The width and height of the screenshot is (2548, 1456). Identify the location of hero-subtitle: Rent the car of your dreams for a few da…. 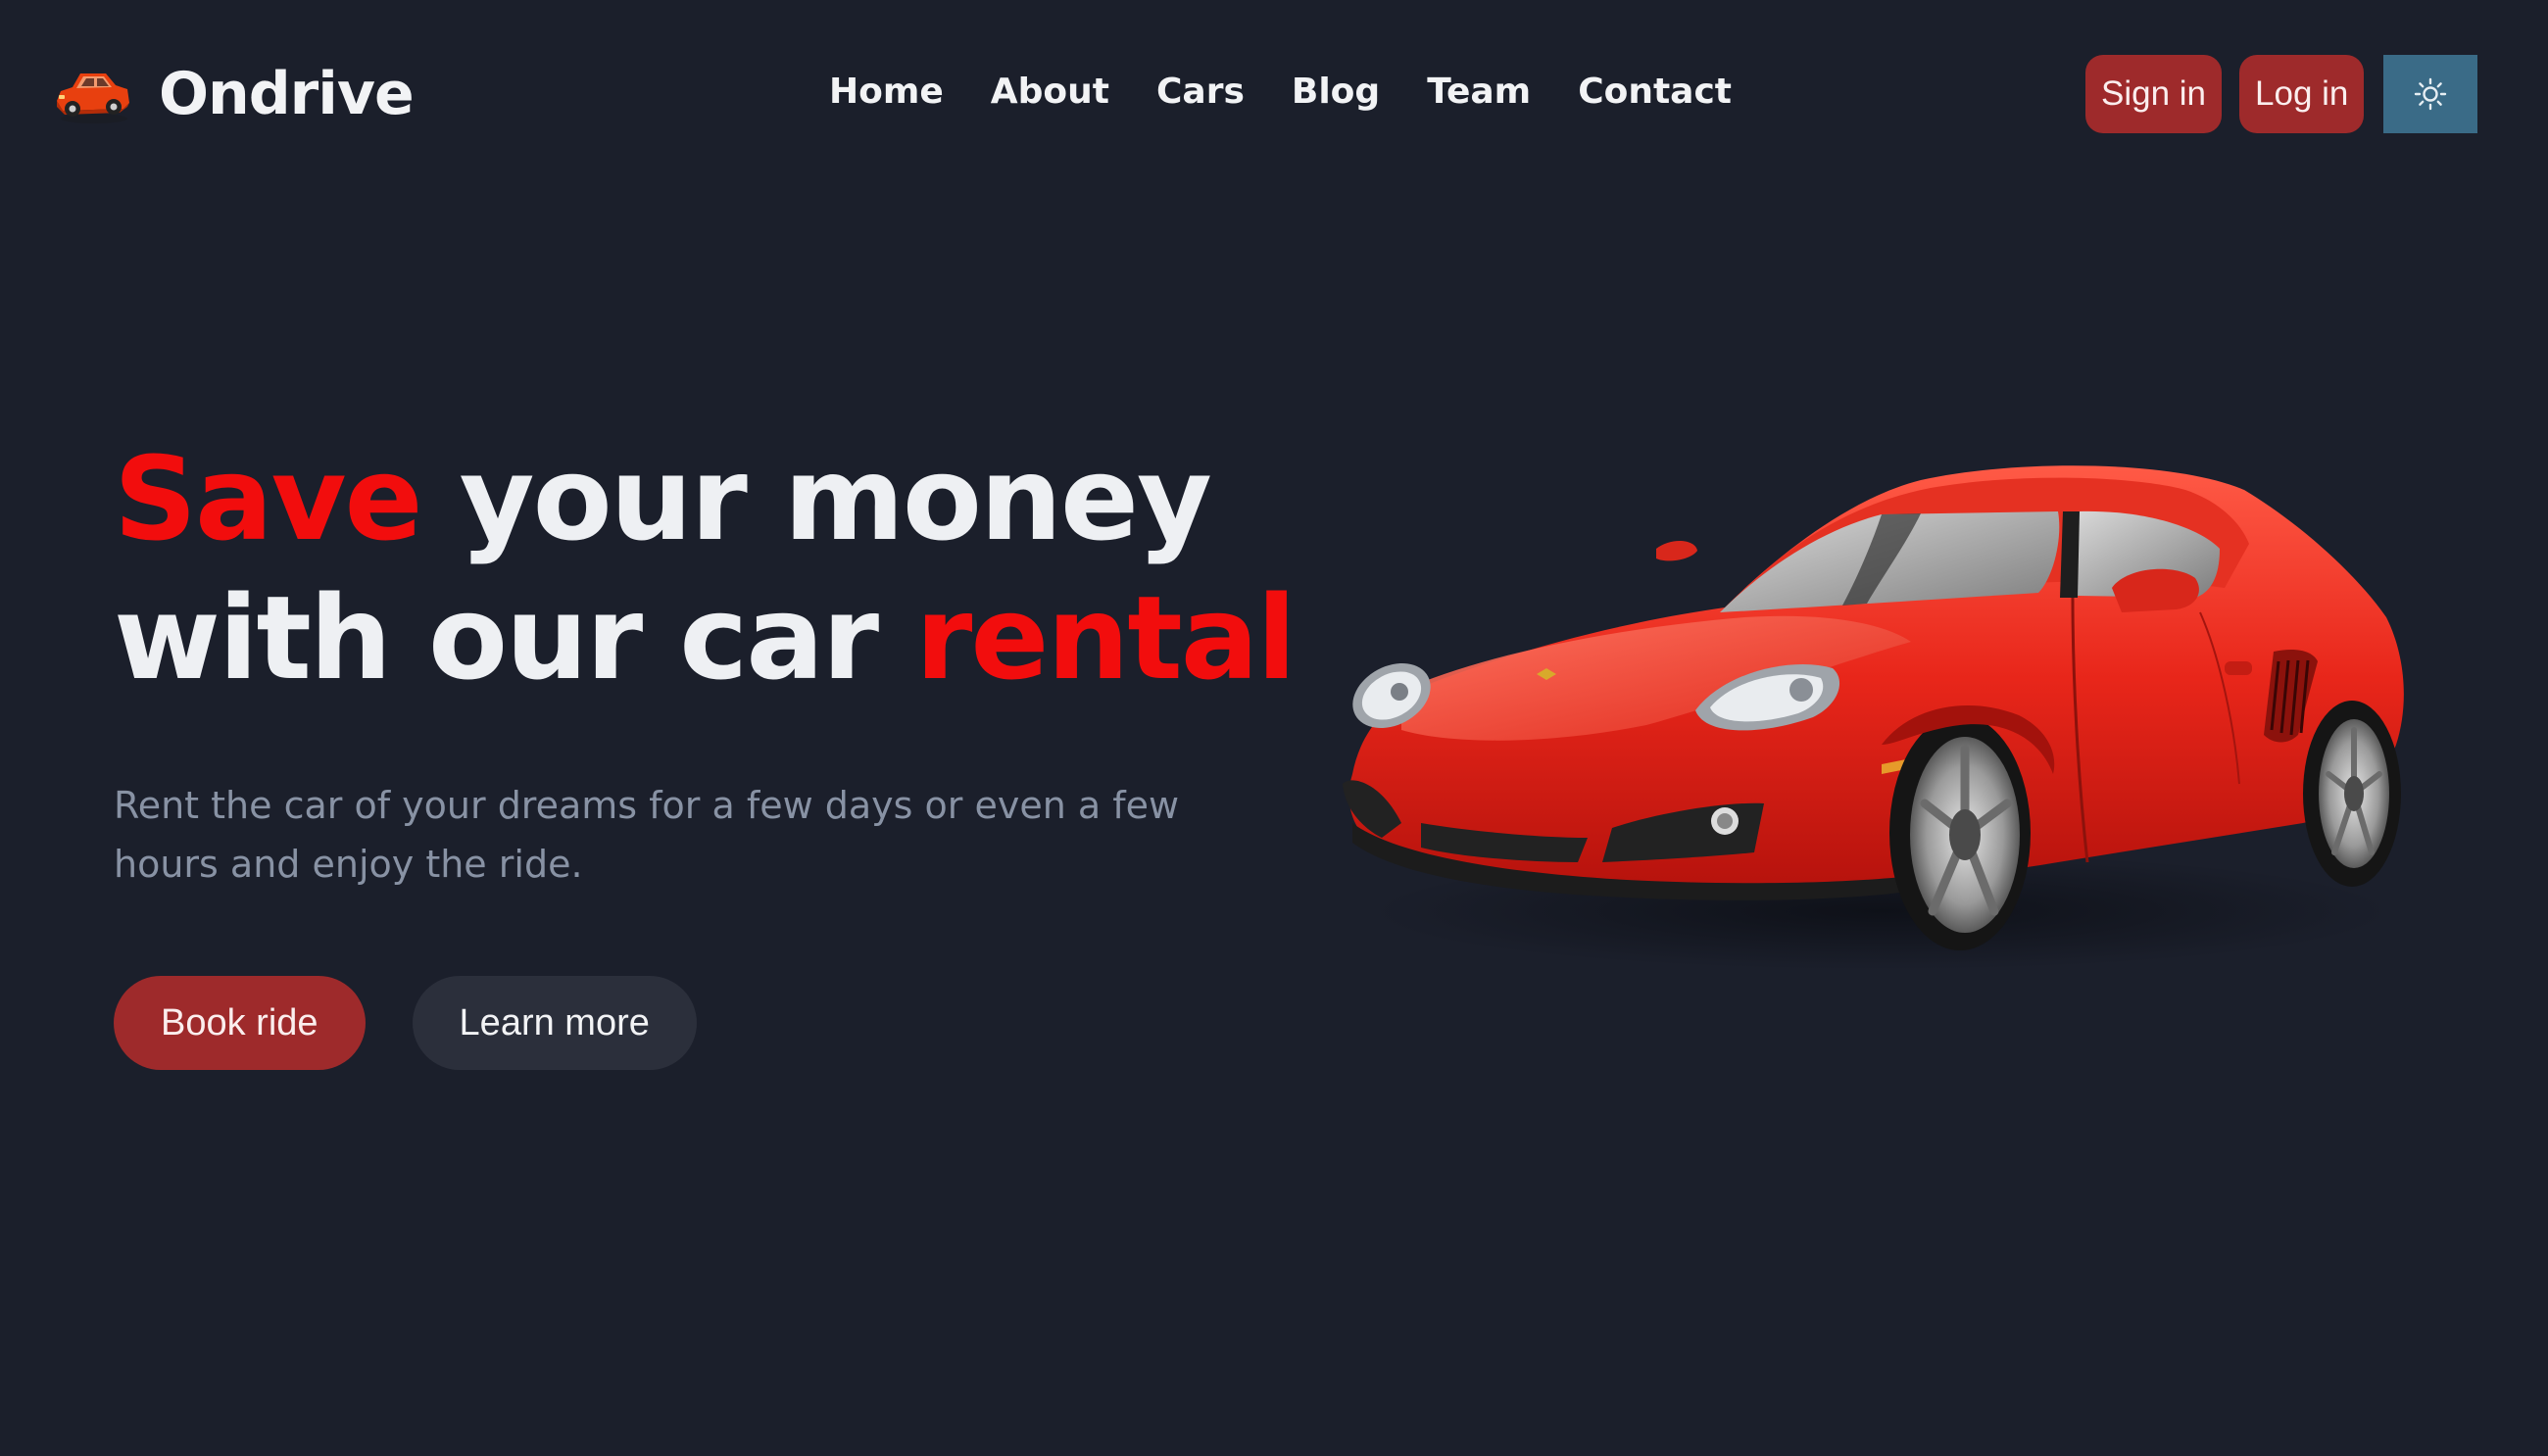
(647, 835).